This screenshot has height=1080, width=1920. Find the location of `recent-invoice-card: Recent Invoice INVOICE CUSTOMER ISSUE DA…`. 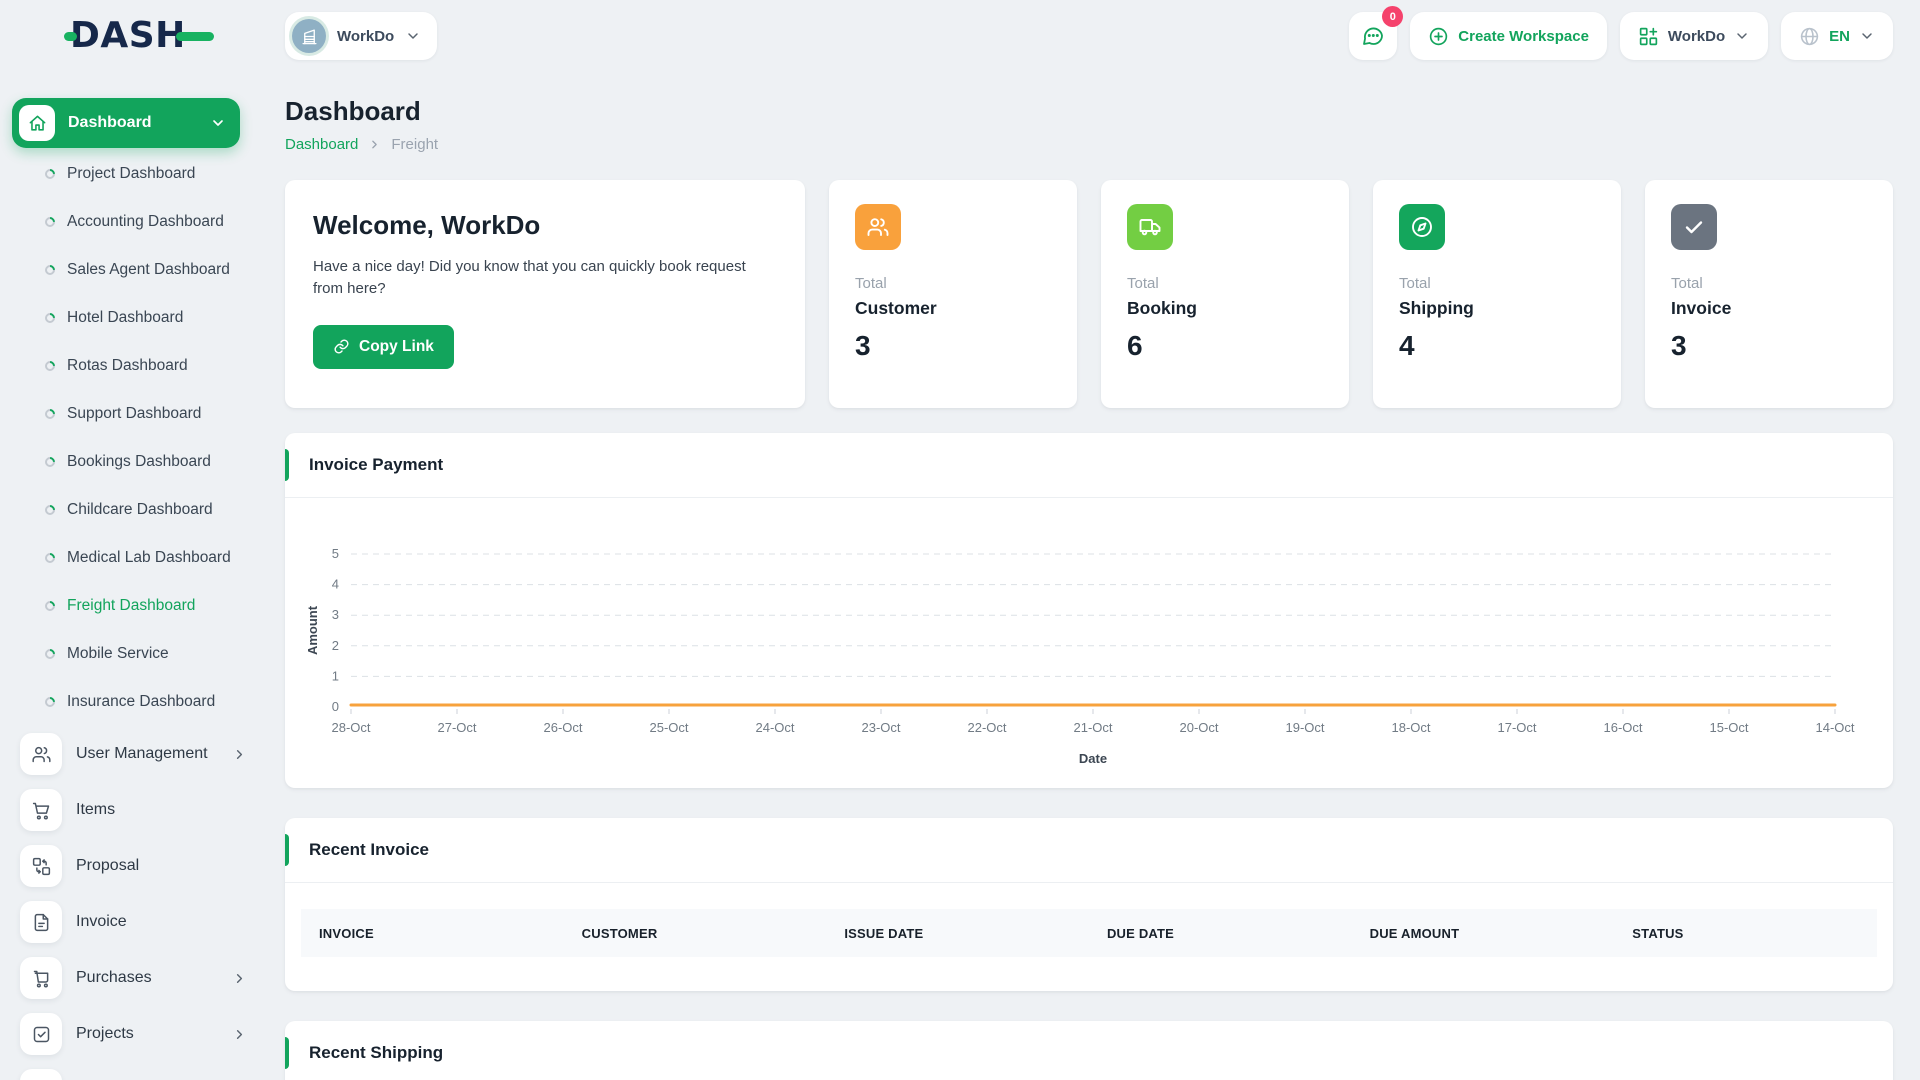

recent-invoice-card: Recent Invoice INVOICE CUSTOMER ISSUE DA… is located at coordinates (1089, 904).